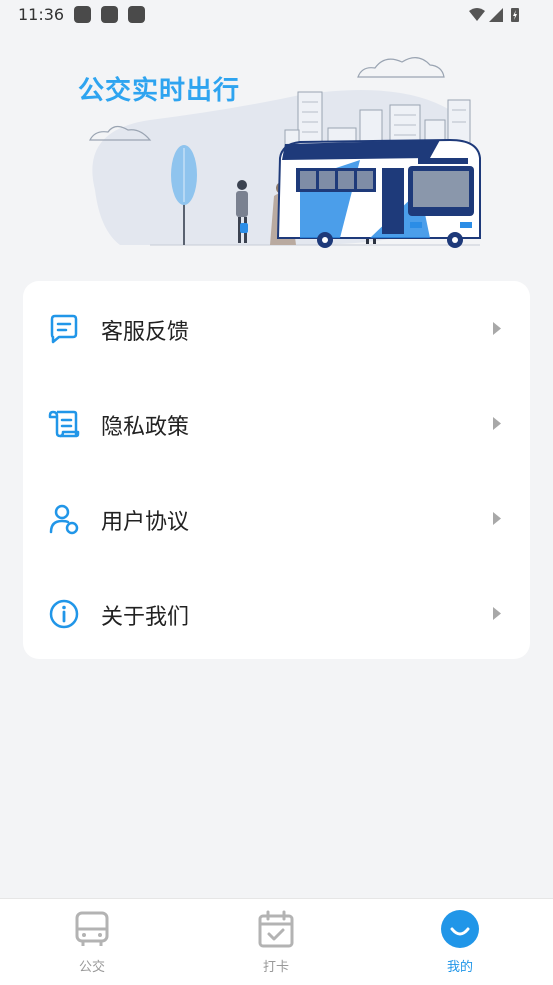  Describe the element at coordinates (276, 613) in the screenshot. I see `menu-item-about-us: 关于我们` at that location.